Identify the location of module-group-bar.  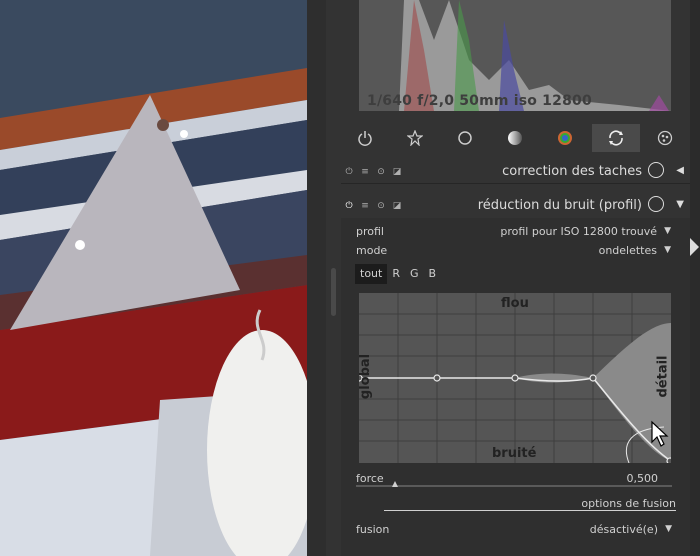
(515, 139).